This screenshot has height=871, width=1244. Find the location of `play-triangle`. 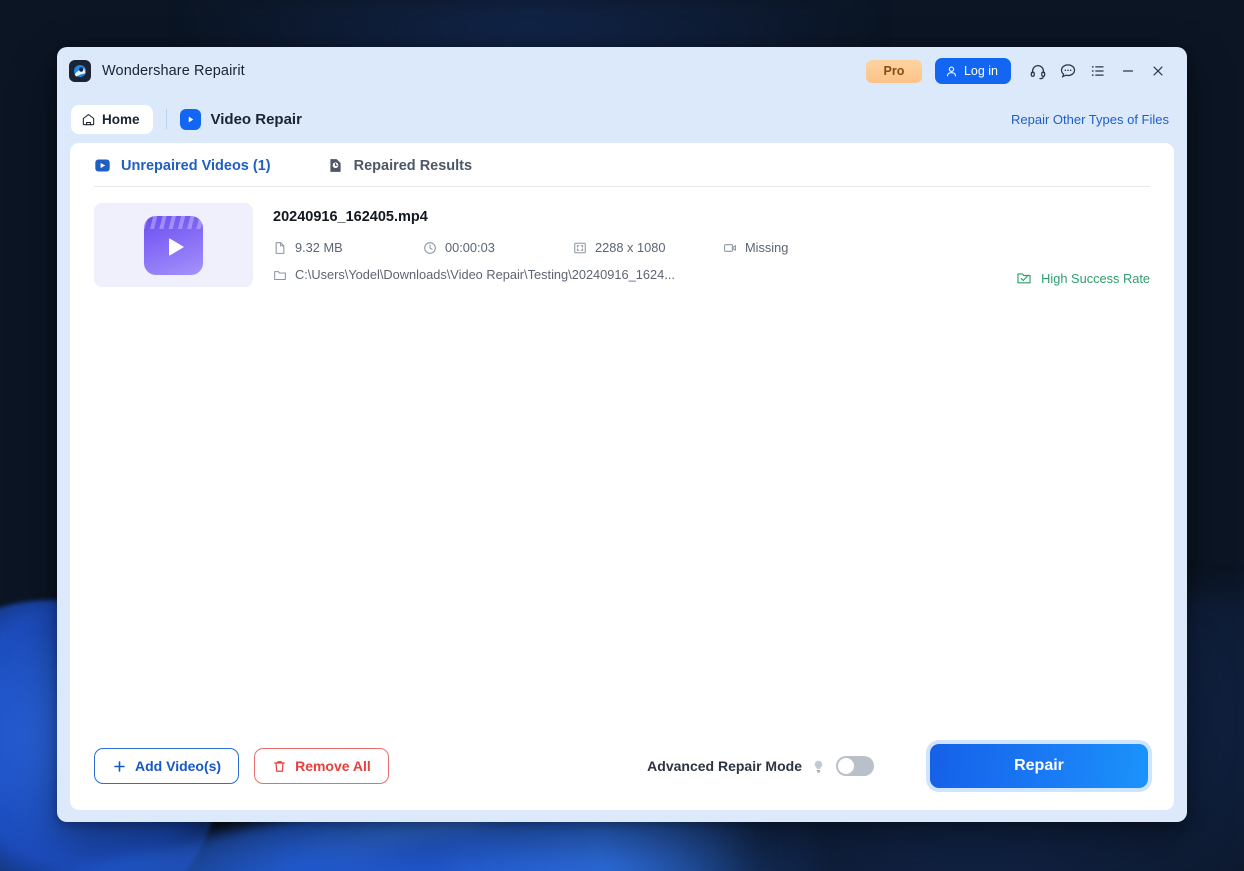

play-triangle is located at coordinates (176, 247).